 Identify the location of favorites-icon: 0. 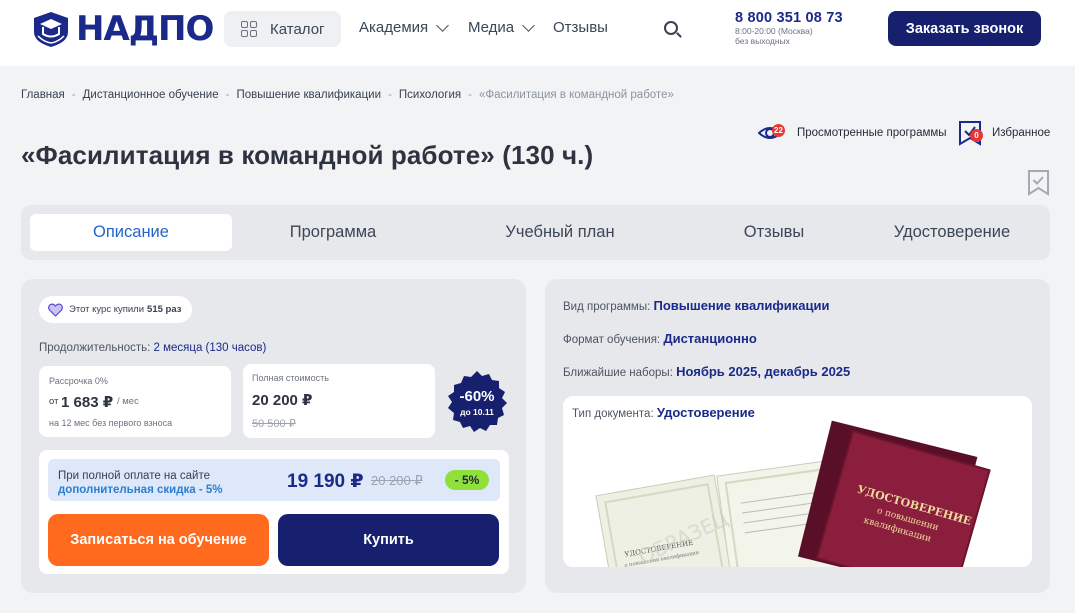
(970, 133).